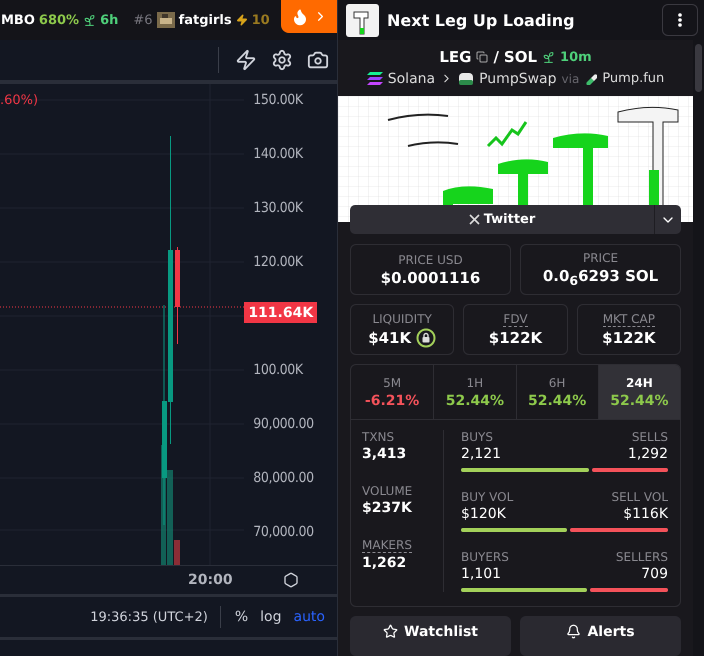 The image size is (704, 656). What do you see at coordinates (487, 497) in the screenshot?
I see `buy-label: BUY VOL` at bounding box center [487, 497].